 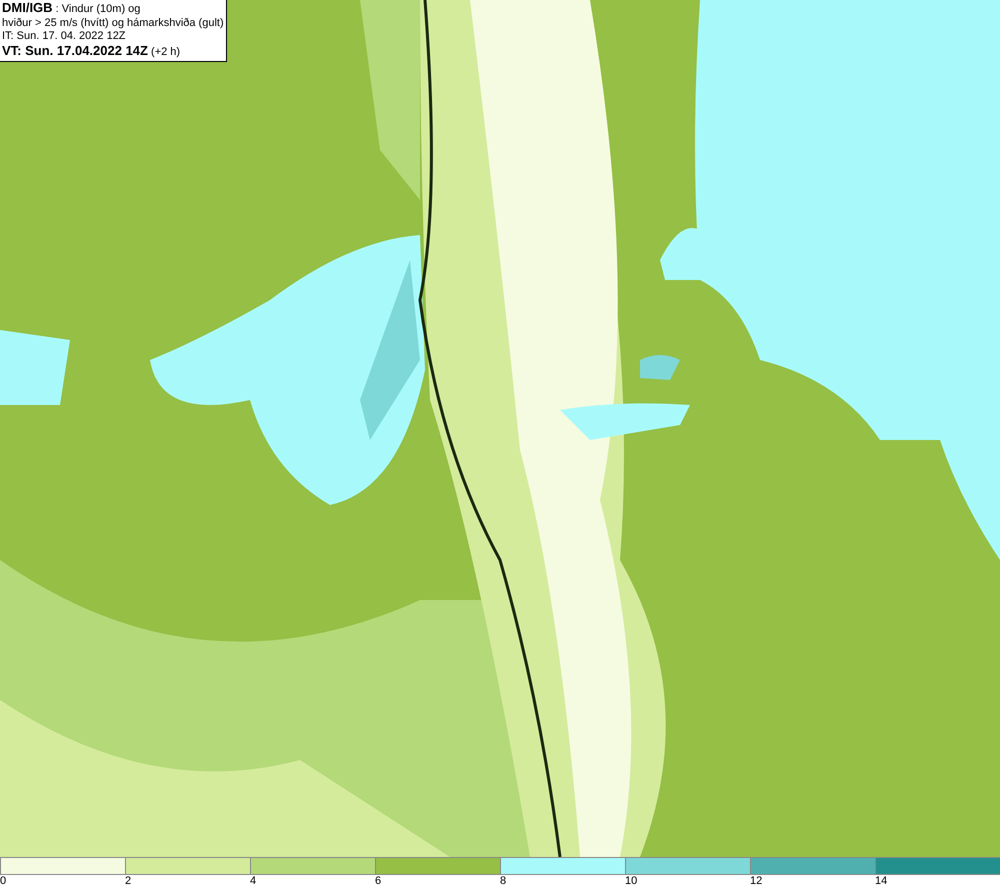 What do you see at coordinates (92, 51) in the screenshot?
I see `header-text: VT: Sun. 17.04.2022 14Z (+2 h)` at bounding box center [92, 51].